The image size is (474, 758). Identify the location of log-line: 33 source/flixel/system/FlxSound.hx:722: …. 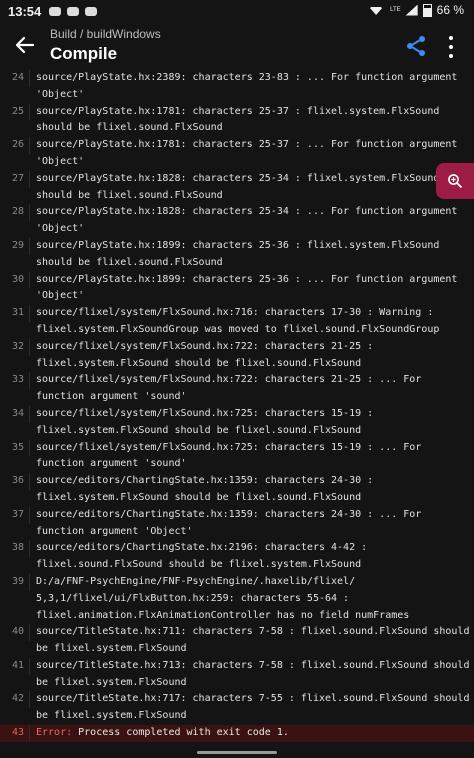
(237, 389).